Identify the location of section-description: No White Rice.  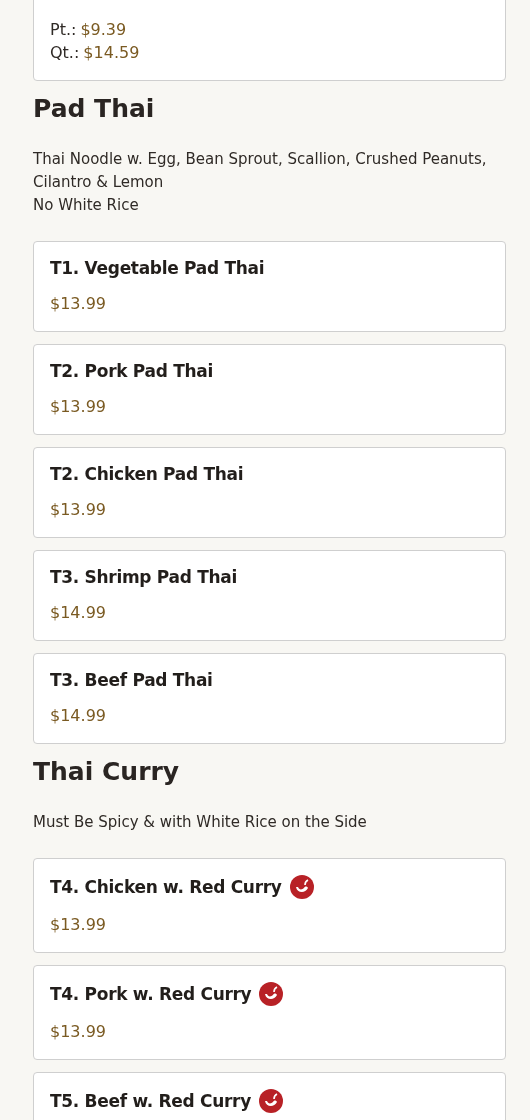
(86, 205).